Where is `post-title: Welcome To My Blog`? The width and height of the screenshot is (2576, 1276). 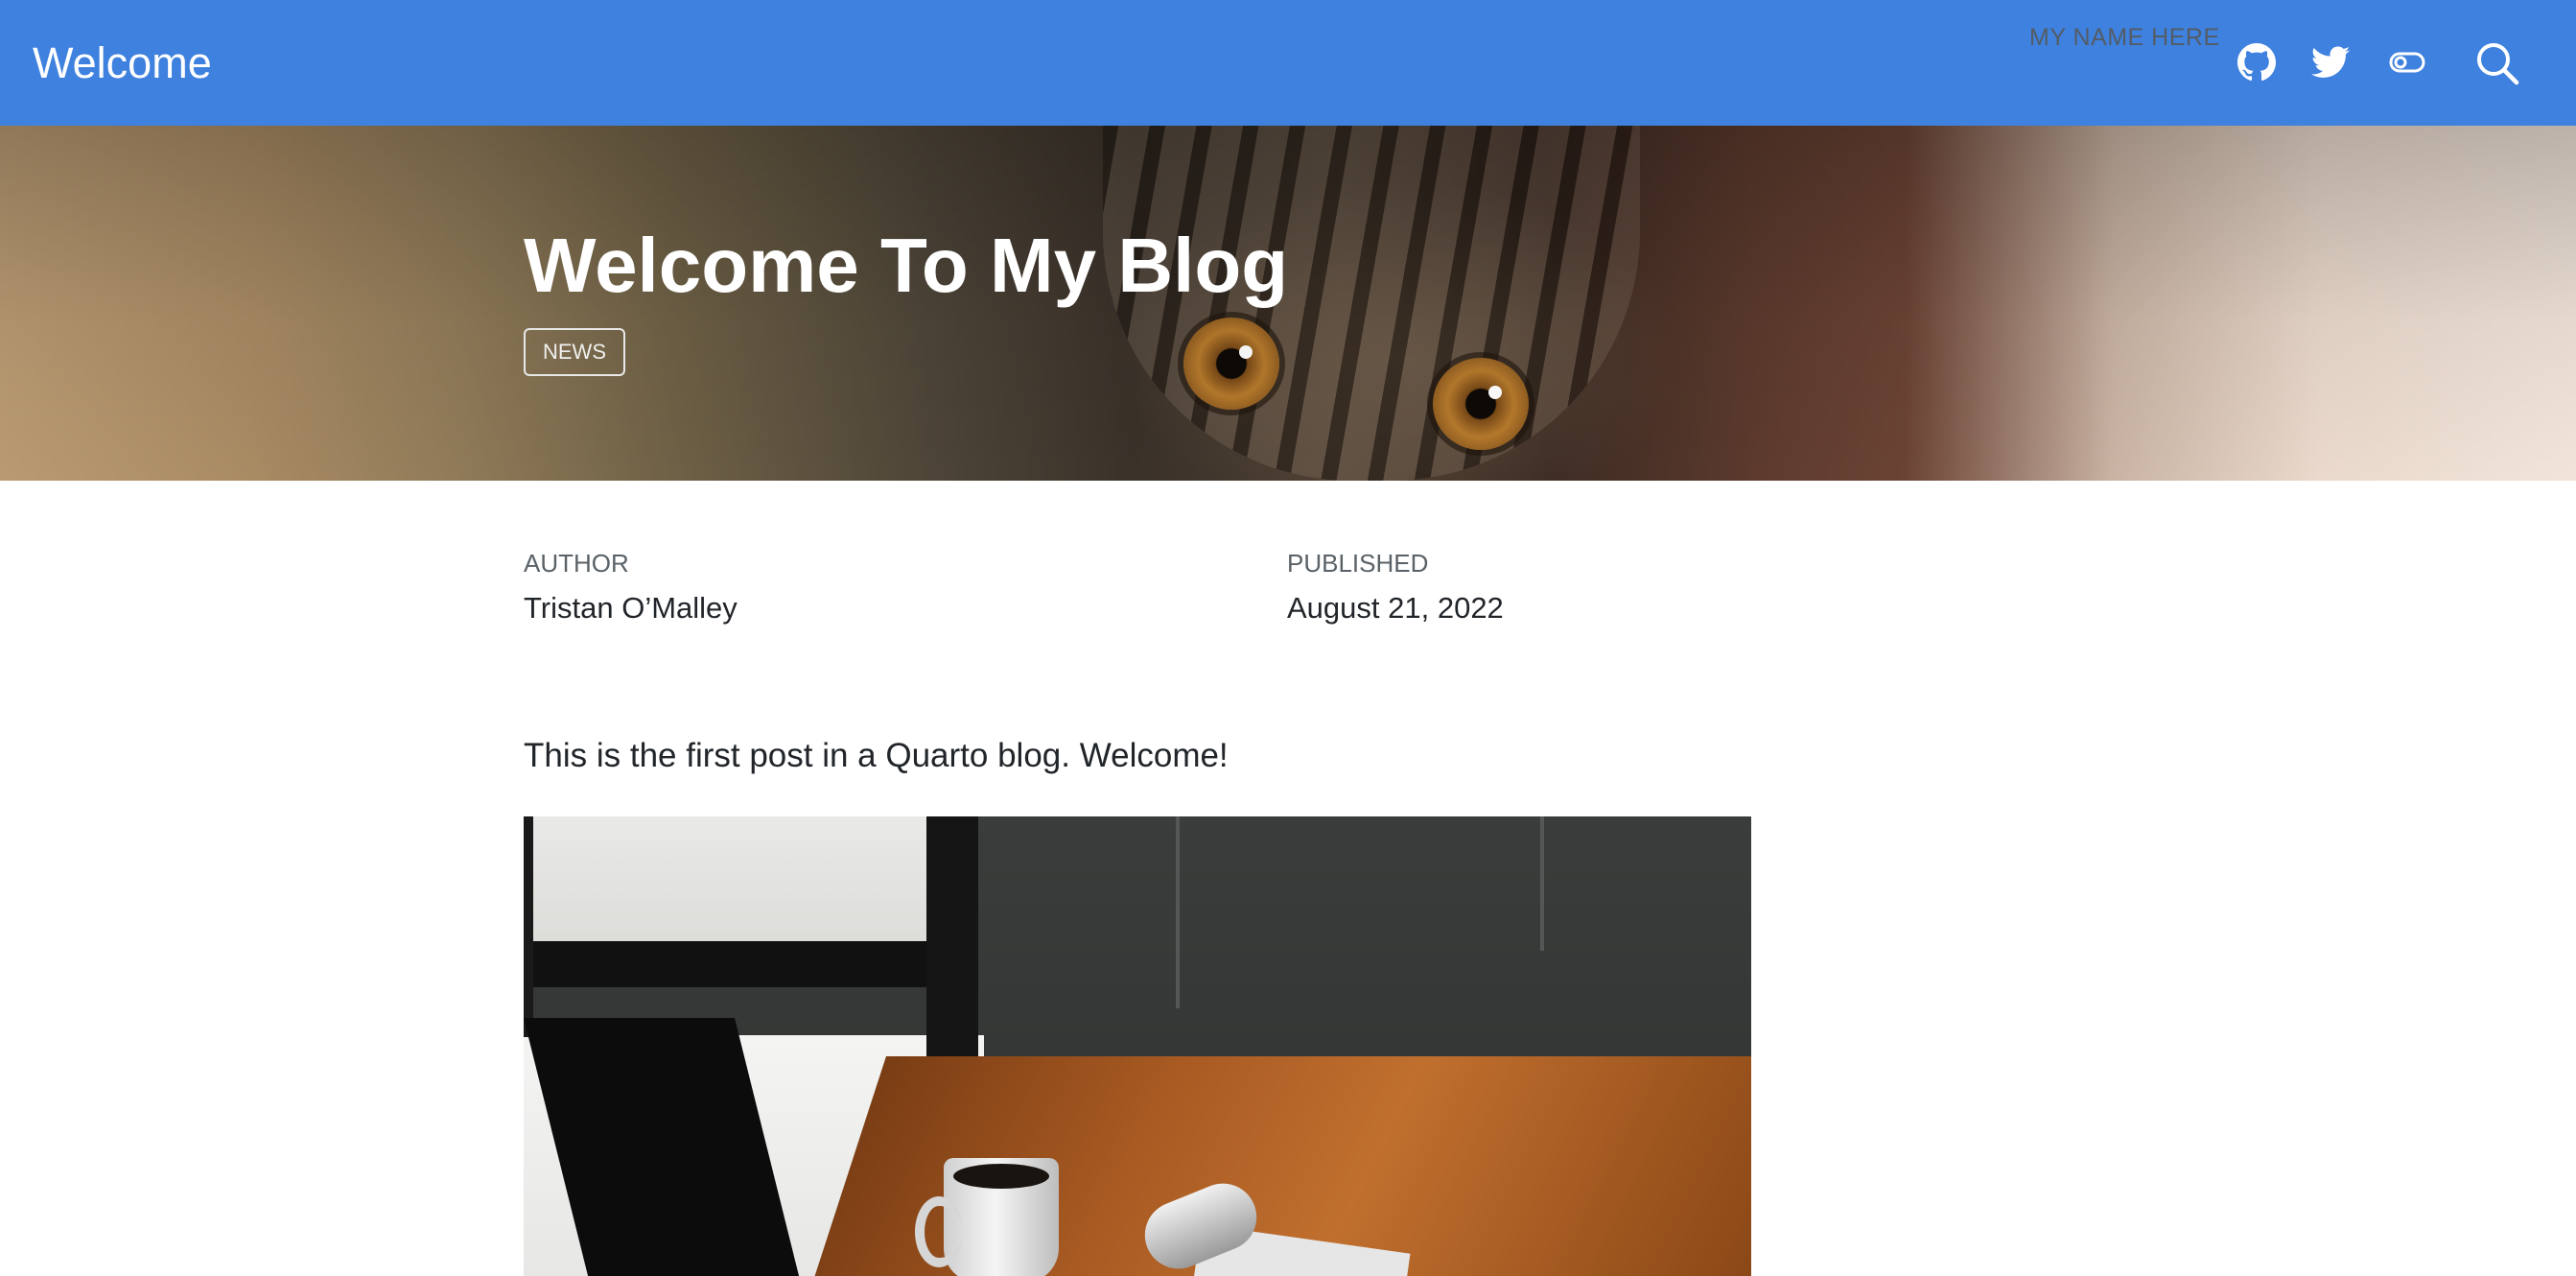 post-title: Welcome To My Blog is located at coordinates (906, 265).